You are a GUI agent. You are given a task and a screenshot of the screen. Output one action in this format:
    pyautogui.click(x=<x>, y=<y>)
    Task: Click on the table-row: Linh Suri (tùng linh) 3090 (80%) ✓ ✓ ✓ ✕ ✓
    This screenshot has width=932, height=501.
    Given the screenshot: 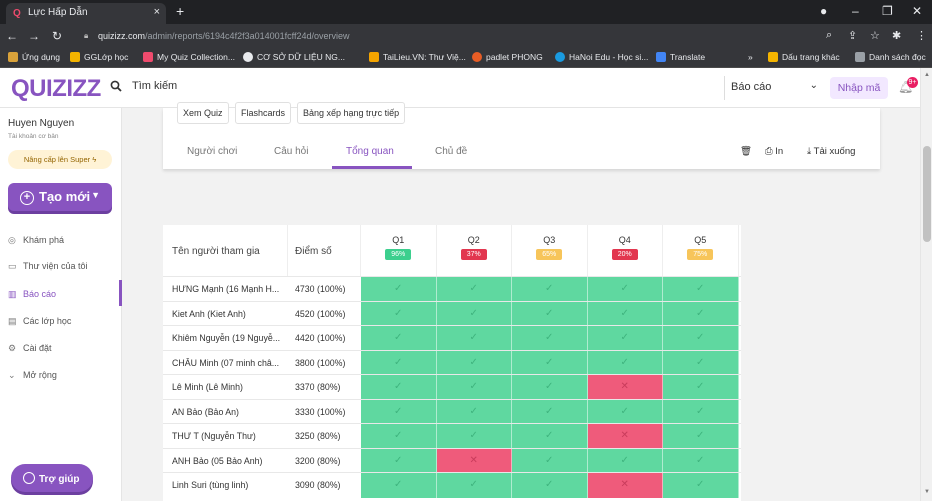 What is the action you would take?
    pyautogui.click(x=452, y=485)
    